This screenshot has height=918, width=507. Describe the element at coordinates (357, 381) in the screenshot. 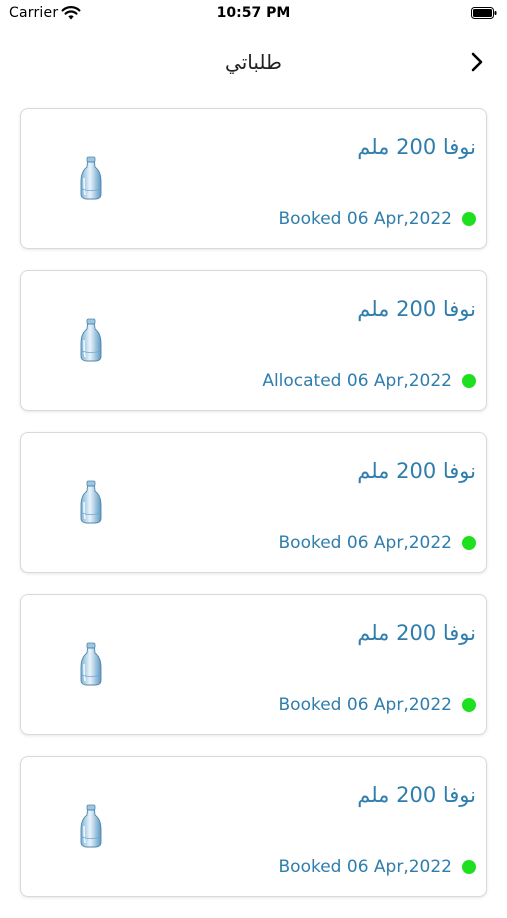

I see `order-status-text: Allocated 06 Apr,2022` at that location.